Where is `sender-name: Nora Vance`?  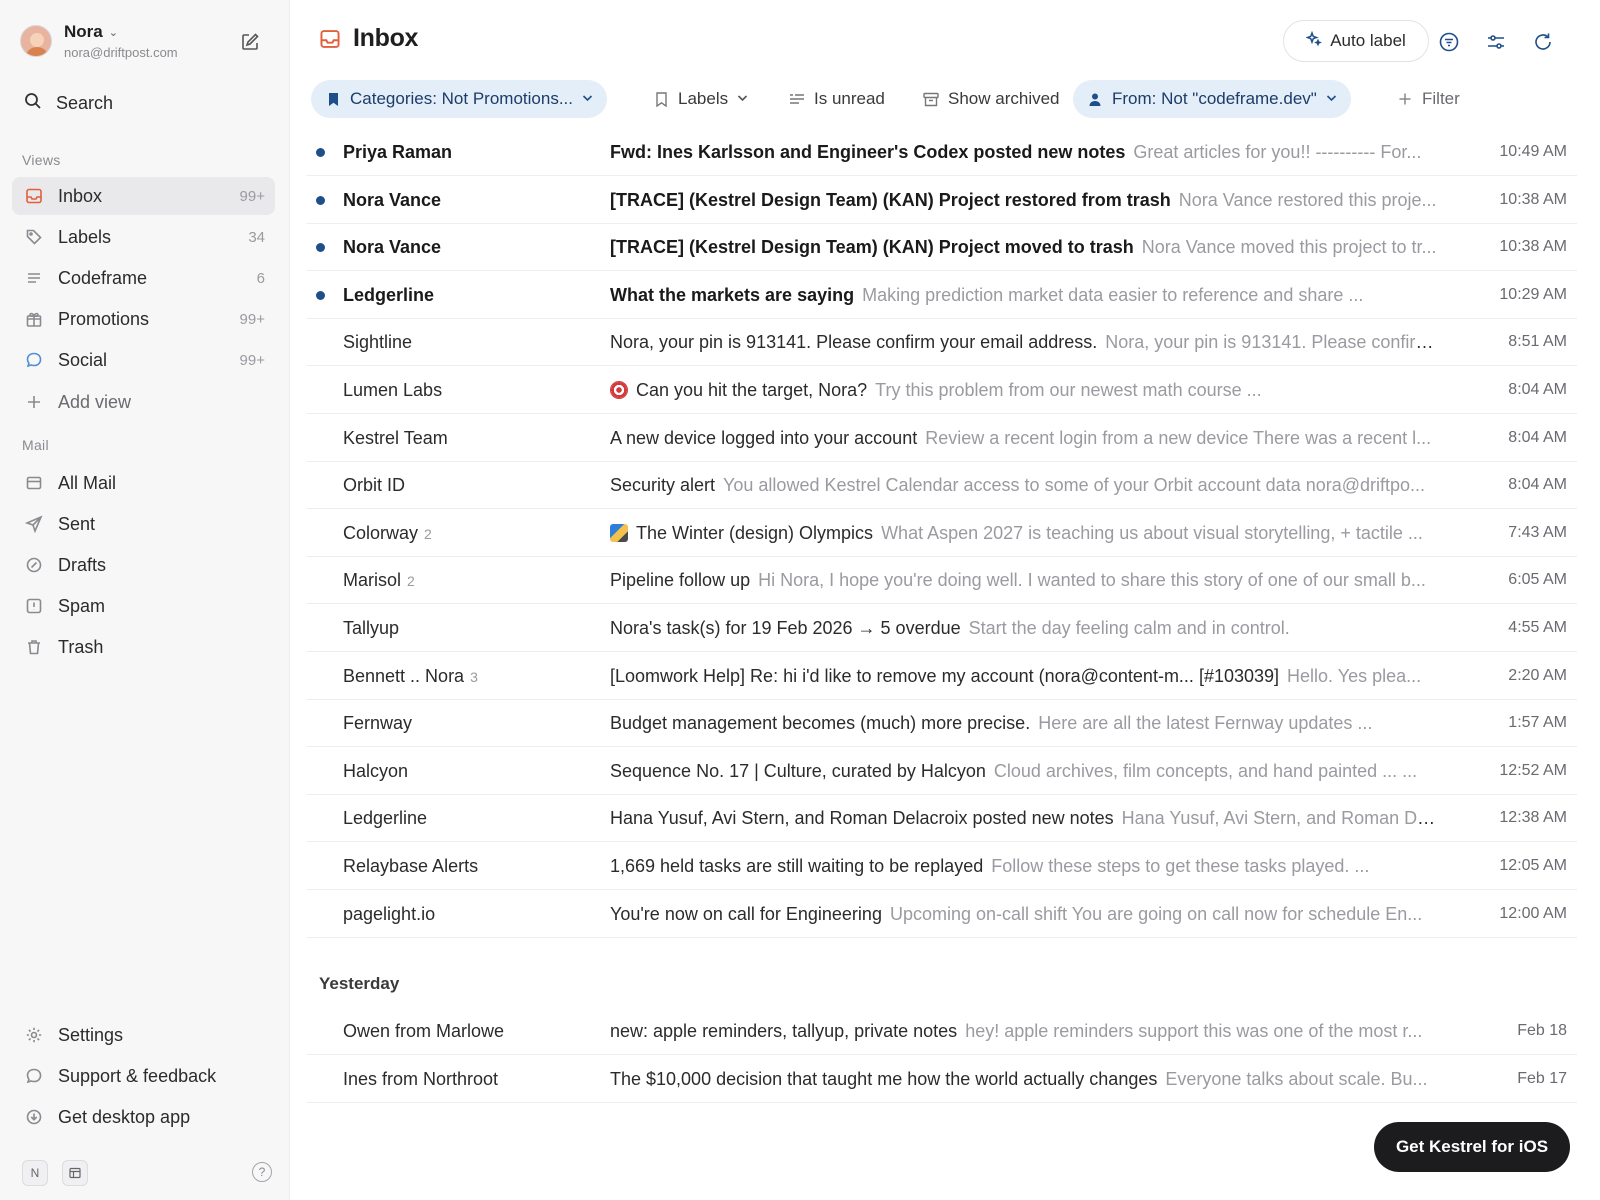 sender-name: Nora Vance is located at coordinates (392, 199).